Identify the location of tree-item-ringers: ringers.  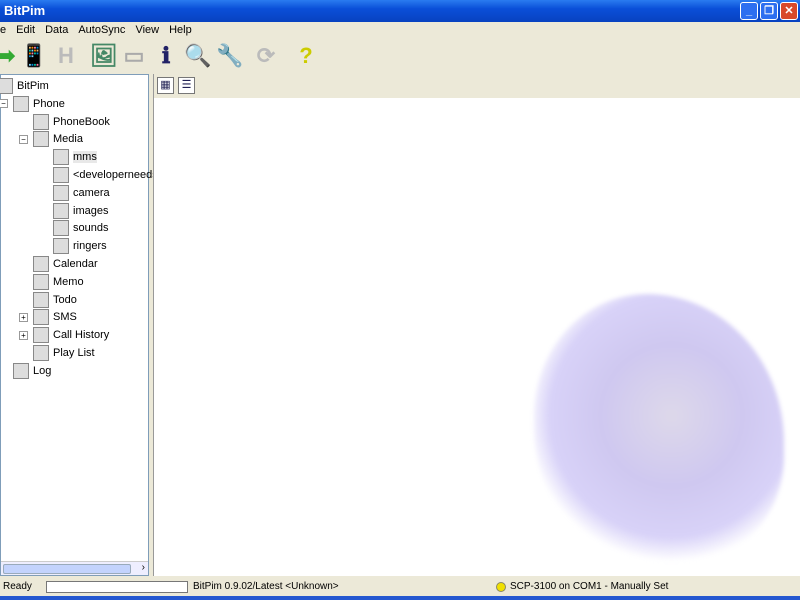
(80, 246).